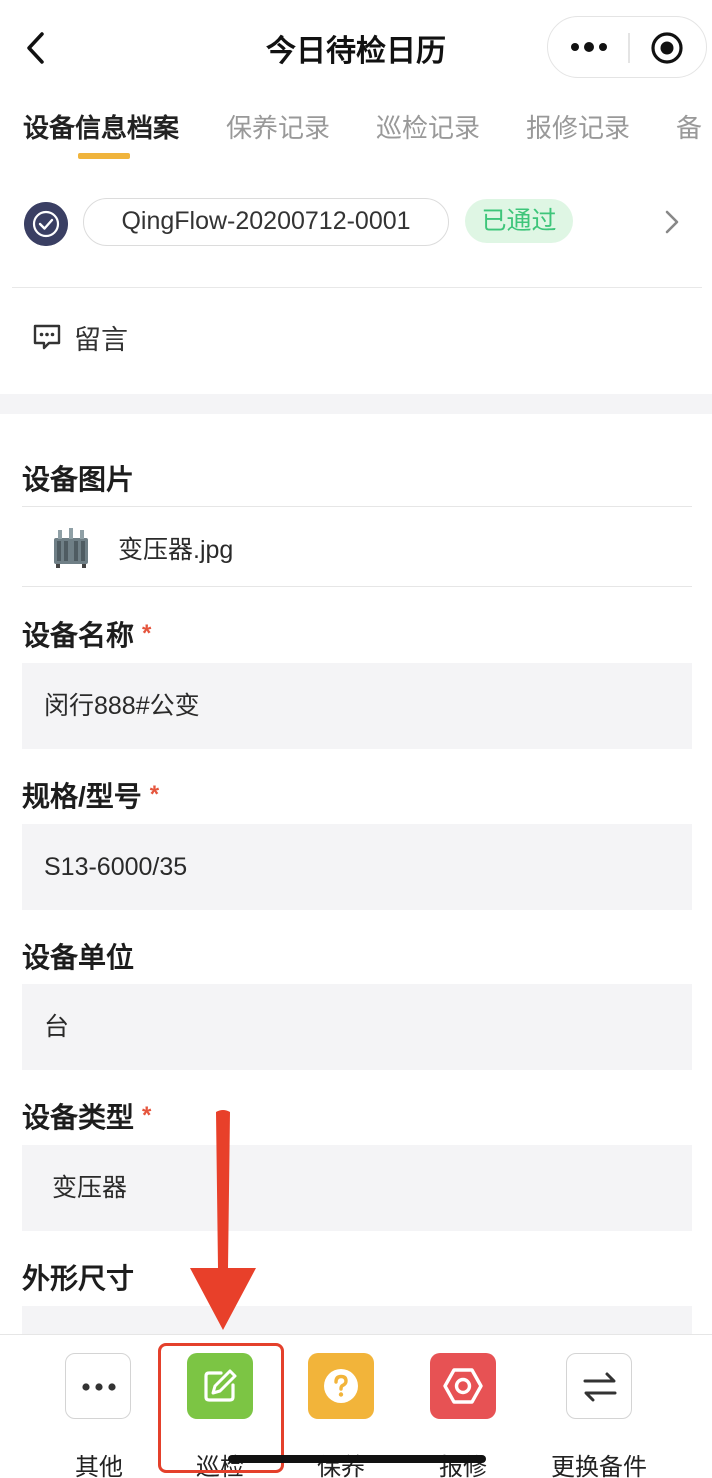 The image size is (712, 1478). I want to click on tab-spare-parts: 备, so click(689, 126).